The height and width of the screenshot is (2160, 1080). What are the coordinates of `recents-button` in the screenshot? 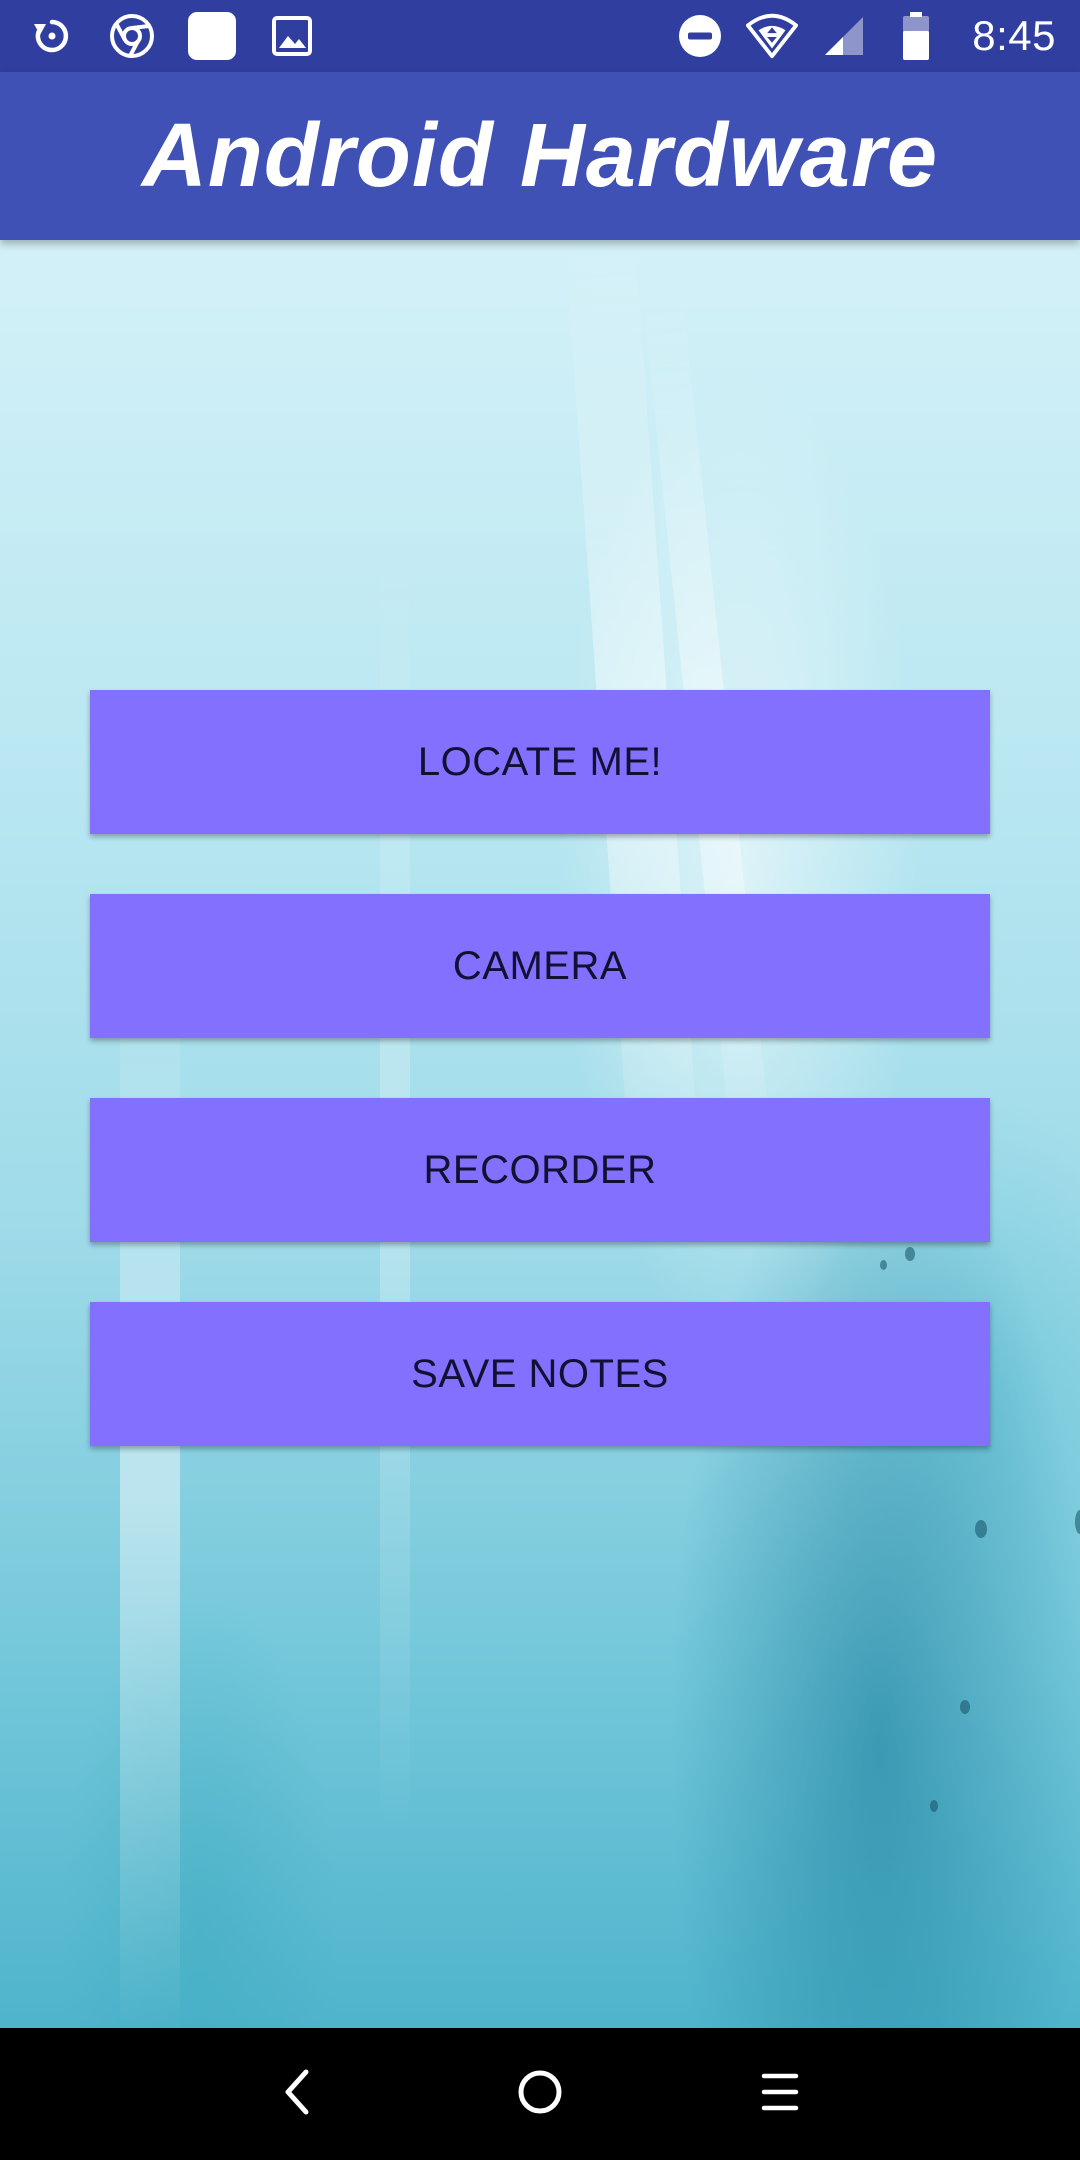 It's located at (780, 2094).